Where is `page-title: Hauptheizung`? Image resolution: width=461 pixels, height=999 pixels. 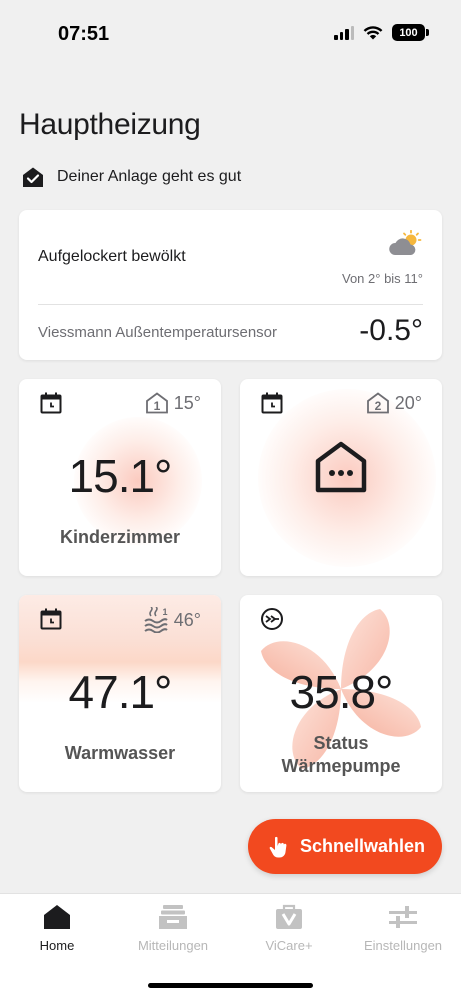
page-title: Hauptheizung is located at coordinates (110, 124).